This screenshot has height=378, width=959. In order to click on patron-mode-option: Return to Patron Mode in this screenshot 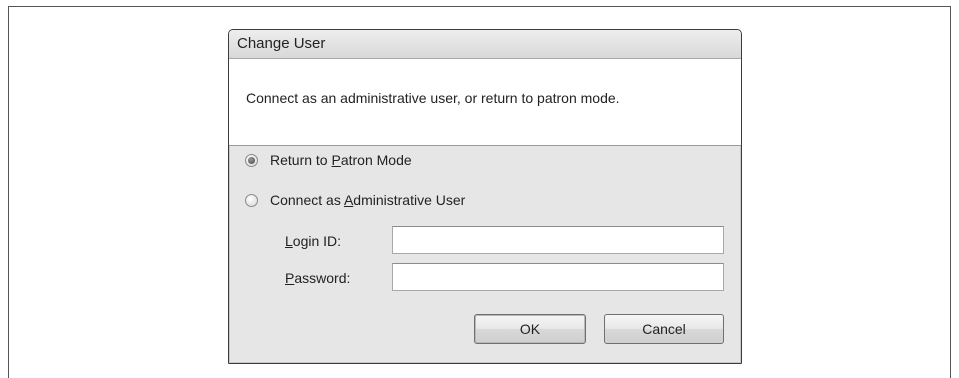, I will do `click(328, 160)`.